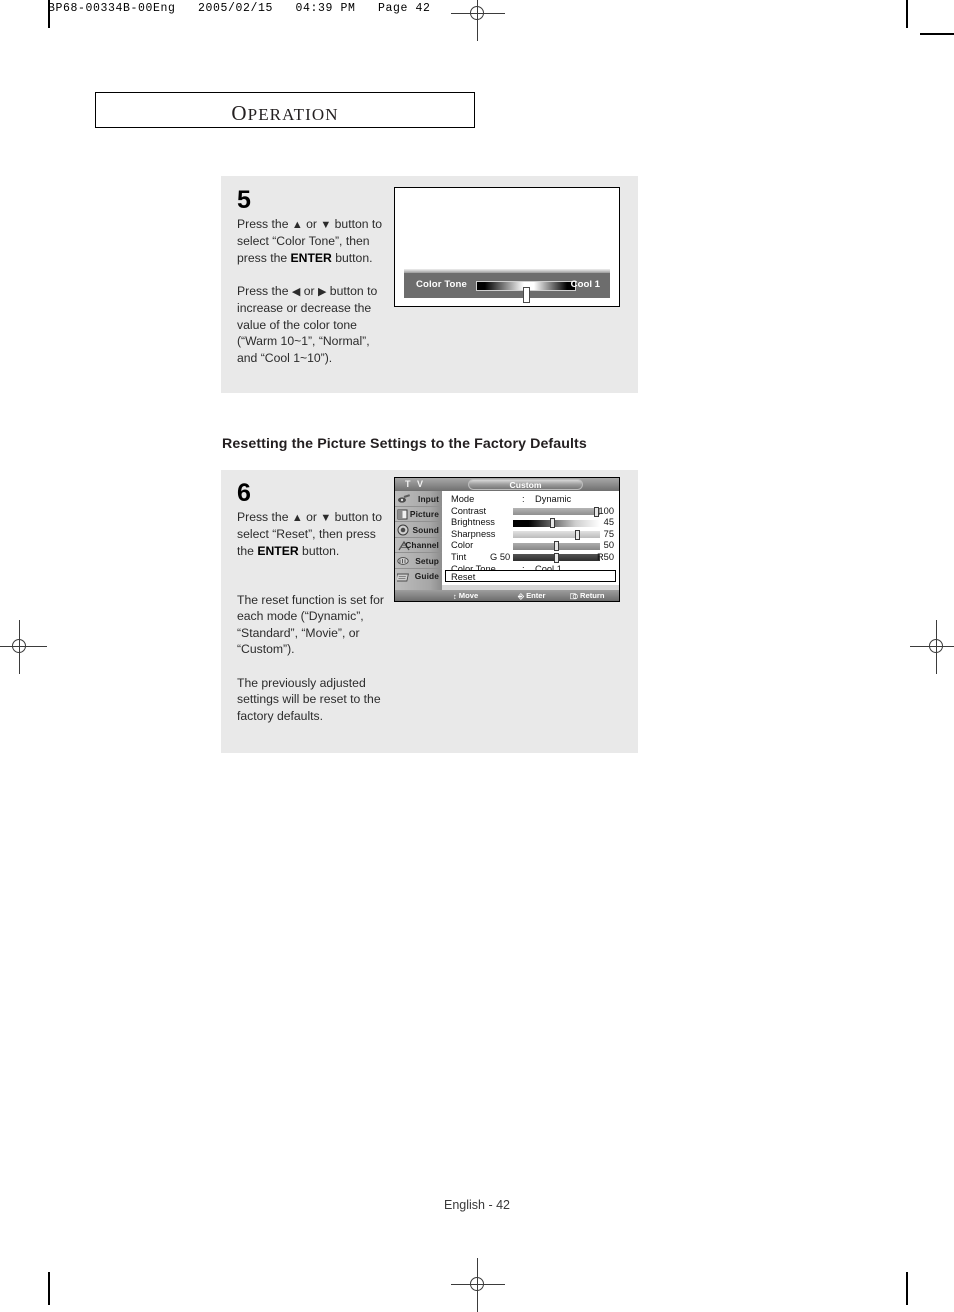 This screenshot has height=1312, width=954. I want to click on osd-title-bar: T V Custom, so click(507, 484).